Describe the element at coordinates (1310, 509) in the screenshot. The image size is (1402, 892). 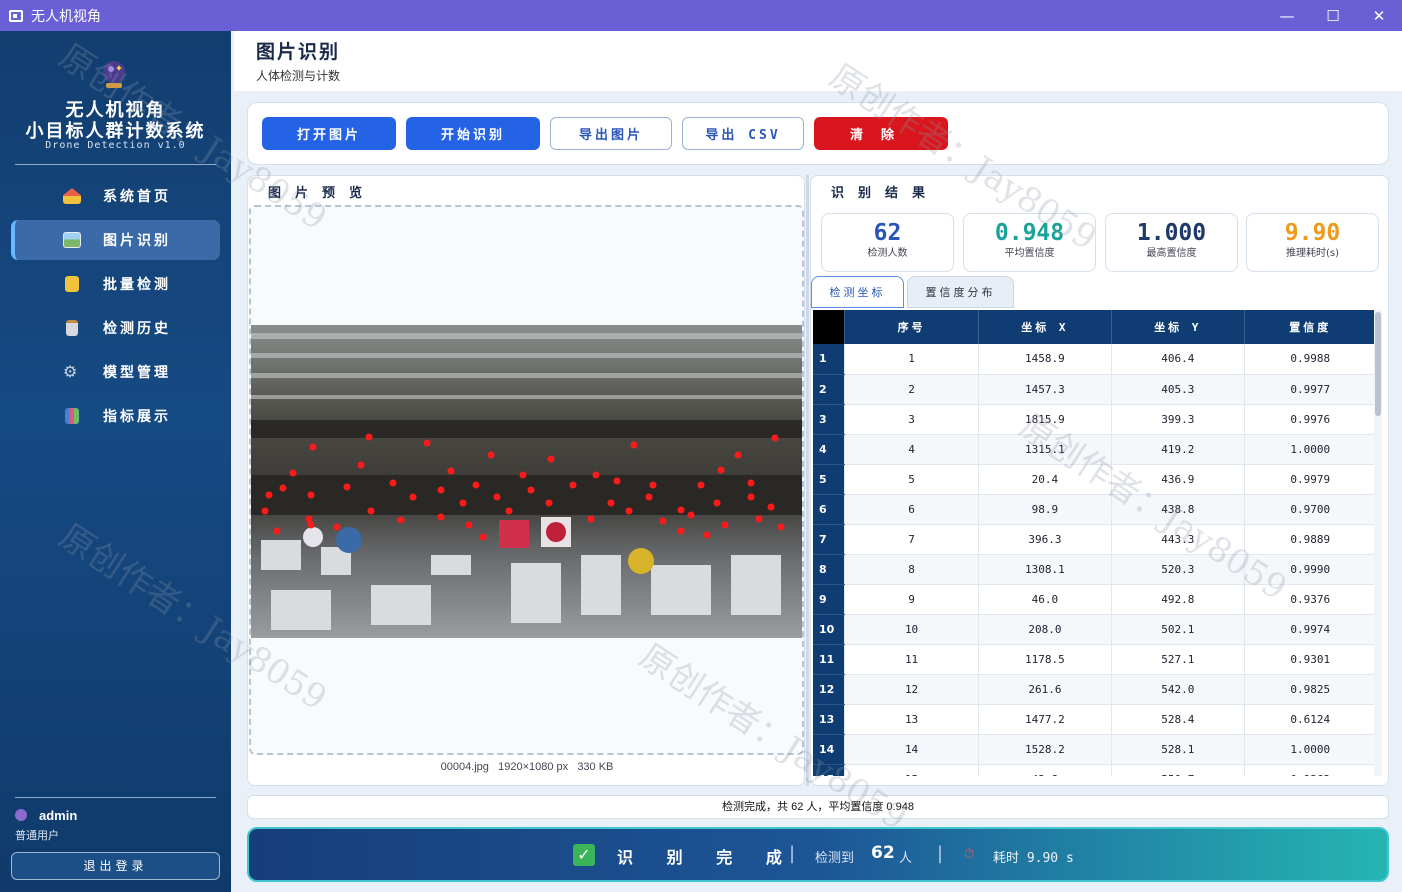
I see `table-cell: 0.9700` at that location.